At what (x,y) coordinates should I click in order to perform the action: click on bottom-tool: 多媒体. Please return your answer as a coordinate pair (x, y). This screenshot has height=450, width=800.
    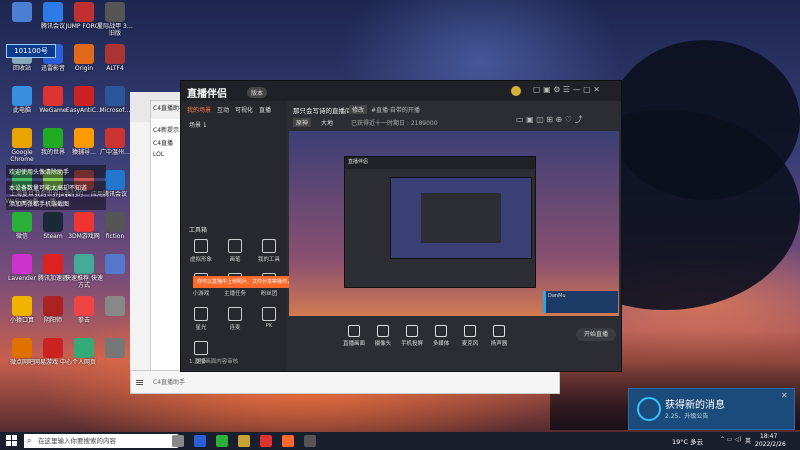
    Looking at the image, I should click on (441, 336).